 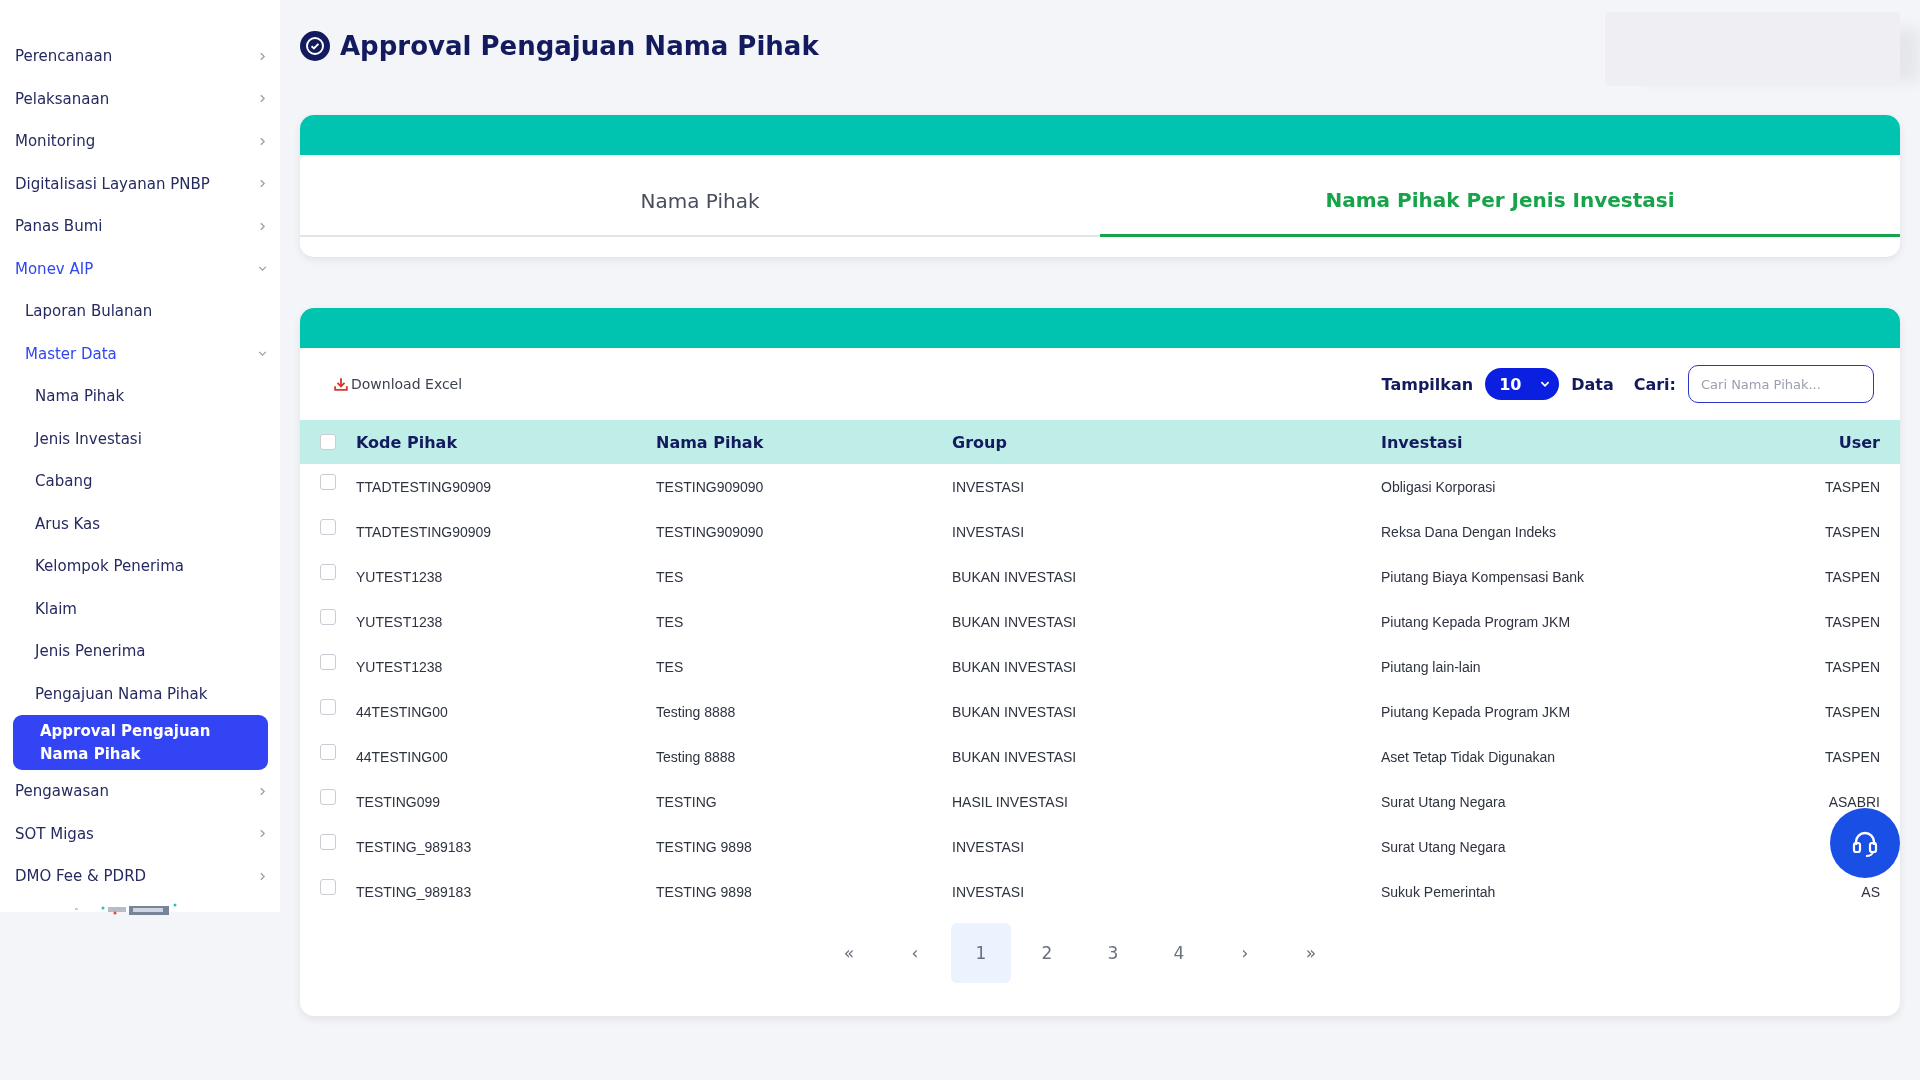 I want to click on sidebar-item: Klaim, so click(x=140, y=608).